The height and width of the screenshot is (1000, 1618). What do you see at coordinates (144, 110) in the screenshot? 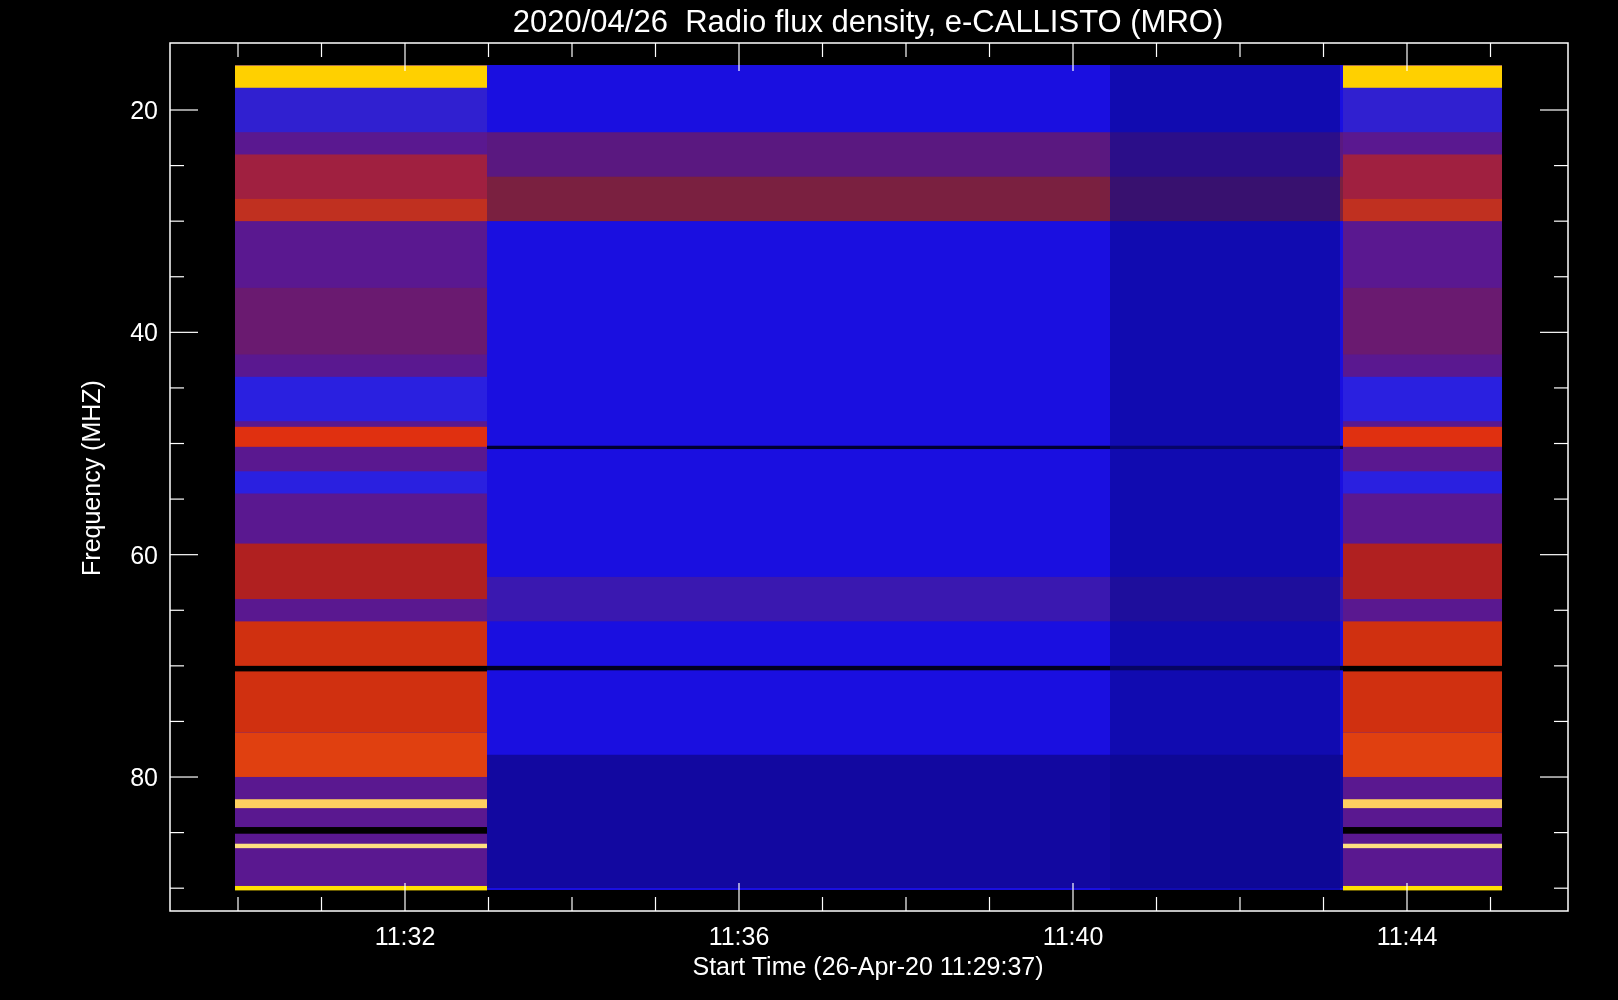
I see `tick-label: 20` at bounding box center [144, 110].